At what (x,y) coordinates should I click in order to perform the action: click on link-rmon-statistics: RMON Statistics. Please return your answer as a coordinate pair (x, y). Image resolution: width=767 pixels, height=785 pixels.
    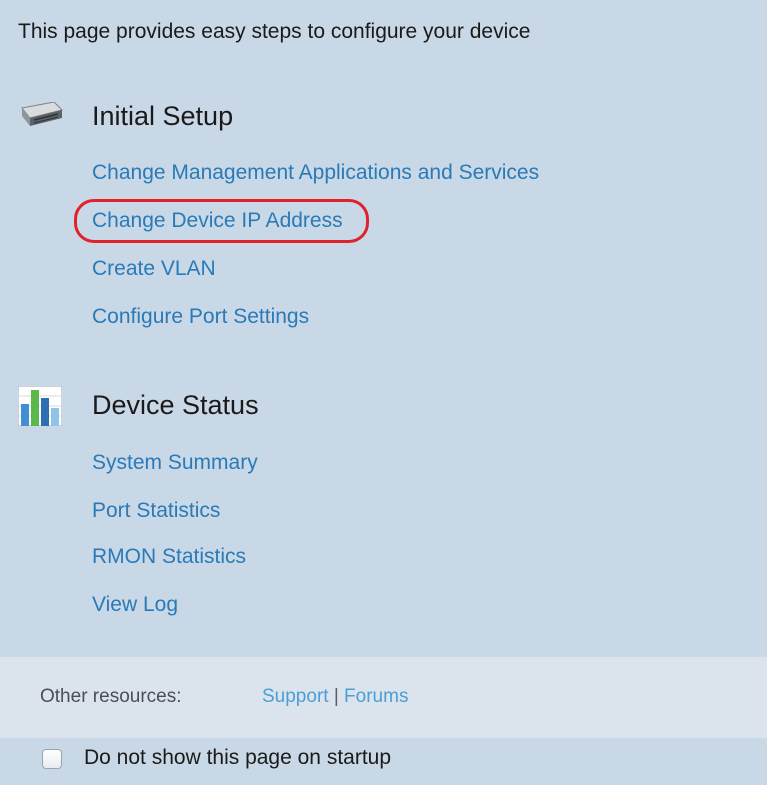
    Looking at the image, I should click on (169, 557).